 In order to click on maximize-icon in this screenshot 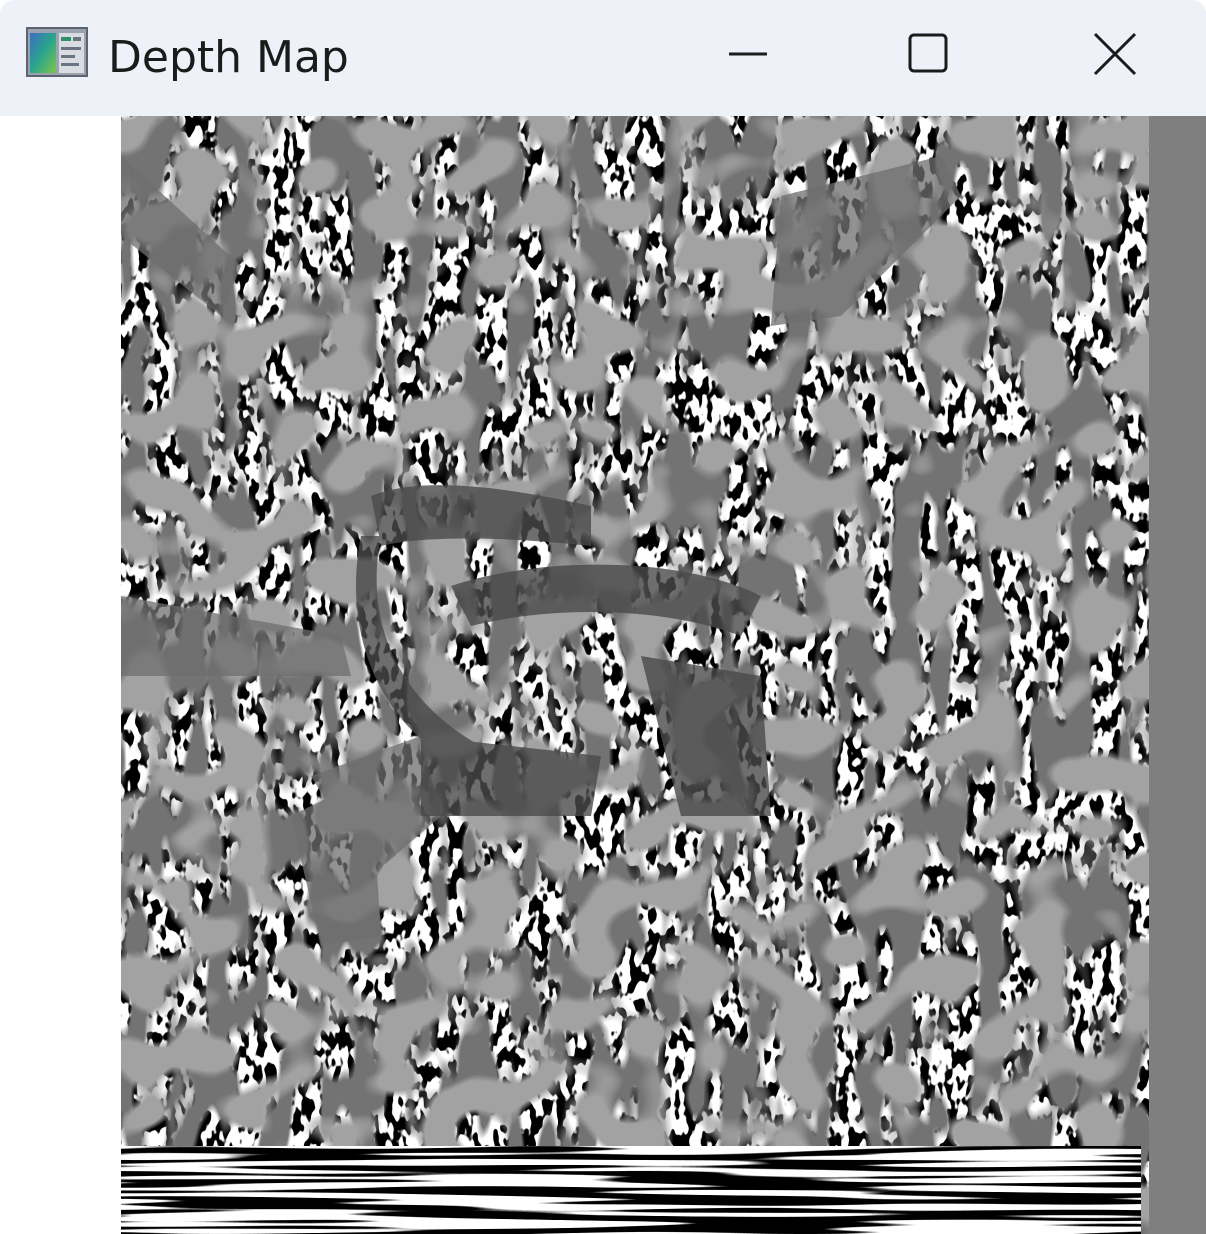, I will do `click(928, 53)`.